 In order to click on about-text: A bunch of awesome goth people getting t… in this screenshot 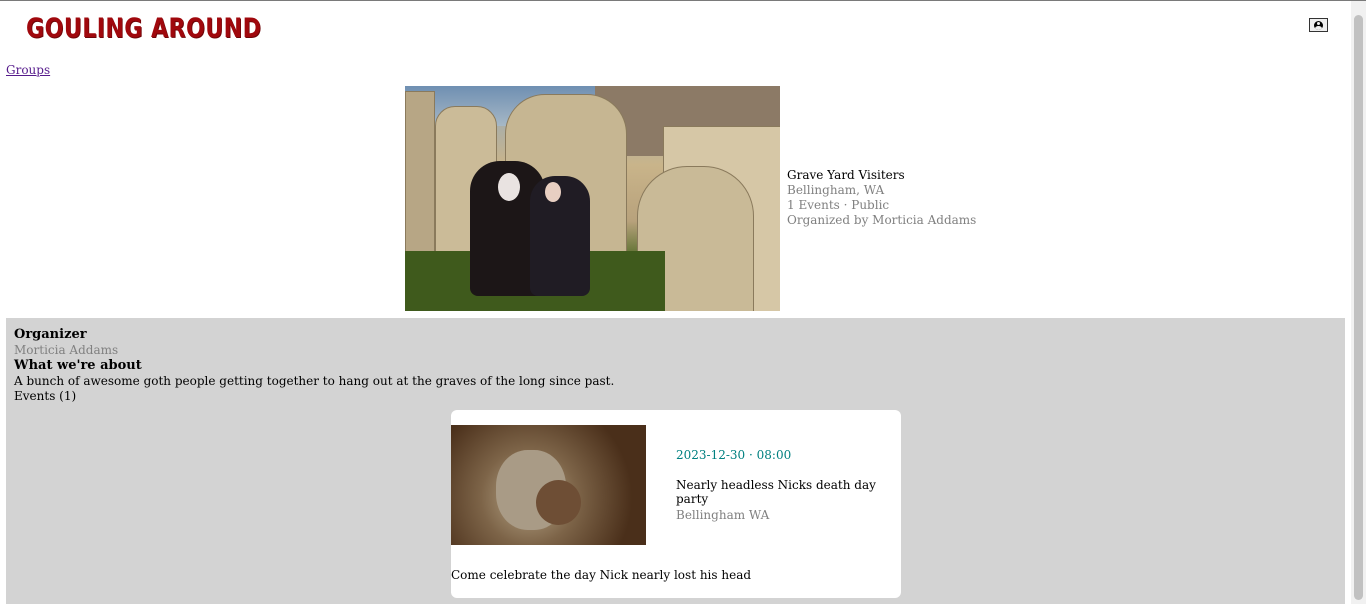, I will do `click(314, 381)`.